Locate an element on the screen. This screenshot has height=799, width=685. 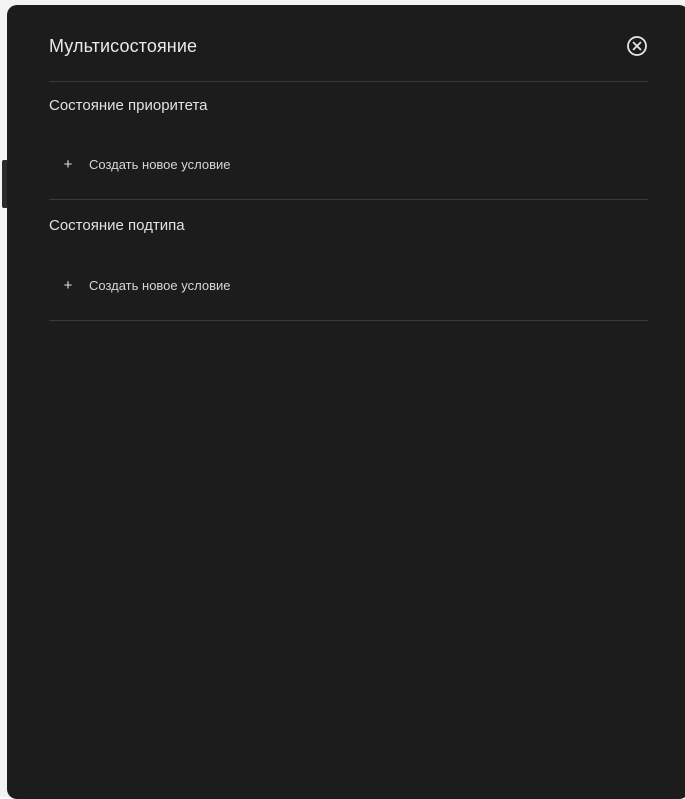
close-button is located at coordinates (637, 46).